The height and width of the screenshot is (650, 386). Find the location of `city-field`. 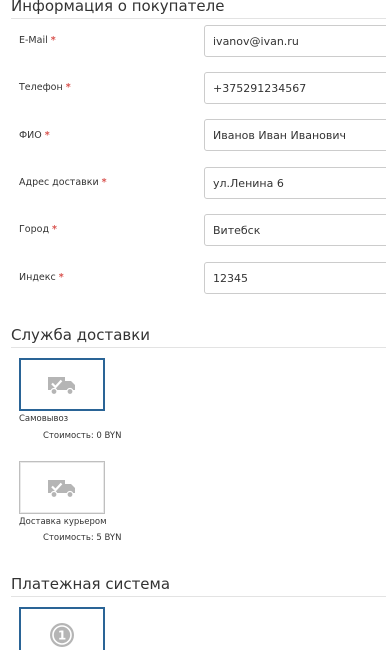

city-field is located at coordinates (295, 230).